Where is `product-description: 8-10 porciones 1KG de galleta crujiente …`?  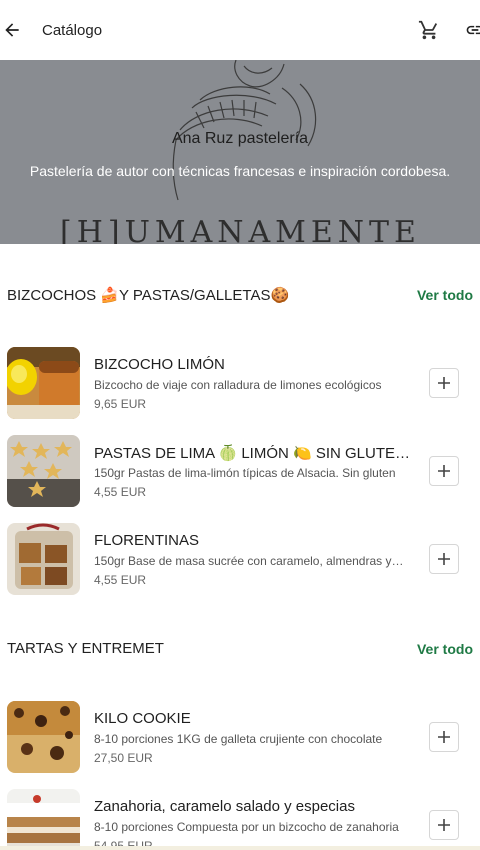 product-description: 8-10 porciones 1KG de galleta crujiente … is located at coordinates (238, 739).